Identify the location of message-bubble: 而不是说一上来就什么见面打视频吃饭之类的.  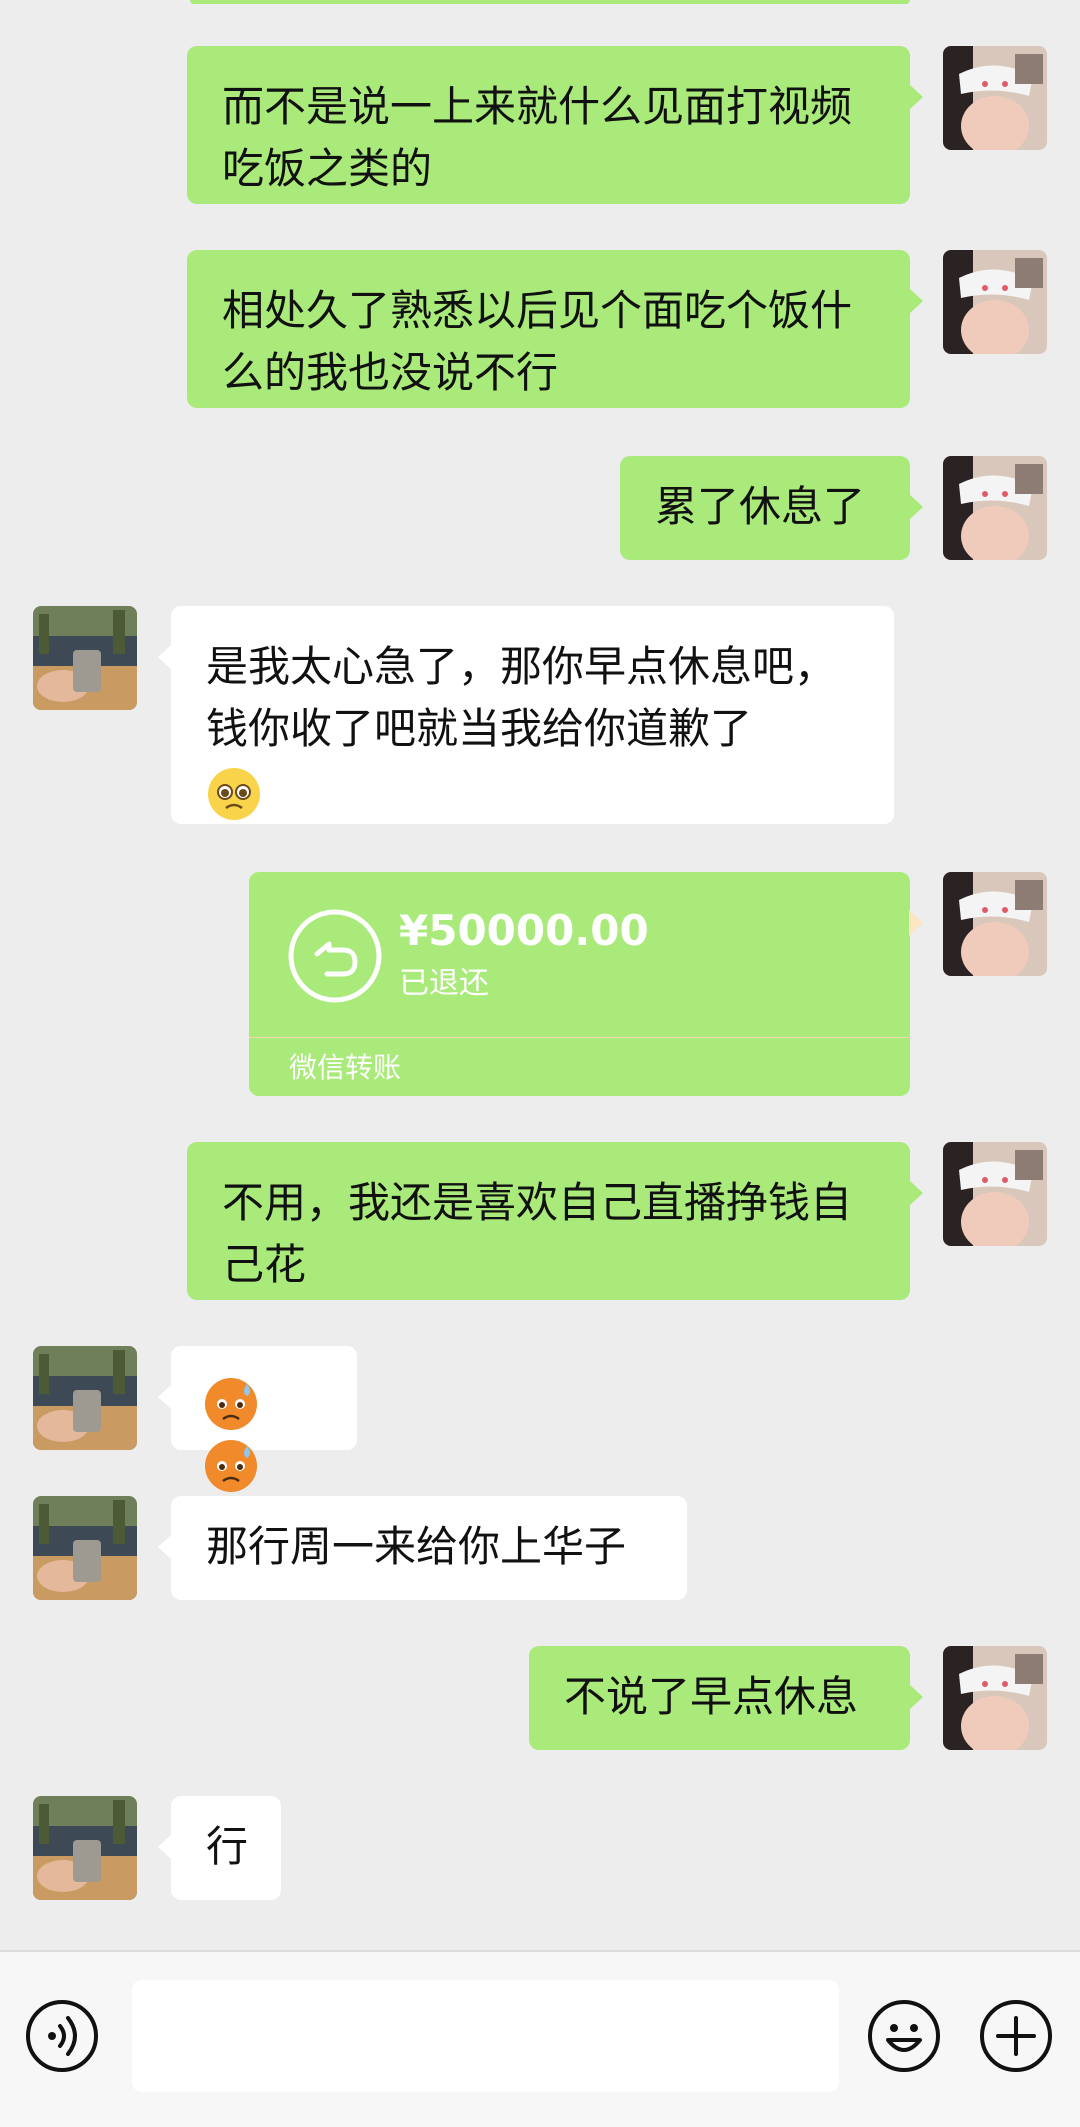
(555, 125).